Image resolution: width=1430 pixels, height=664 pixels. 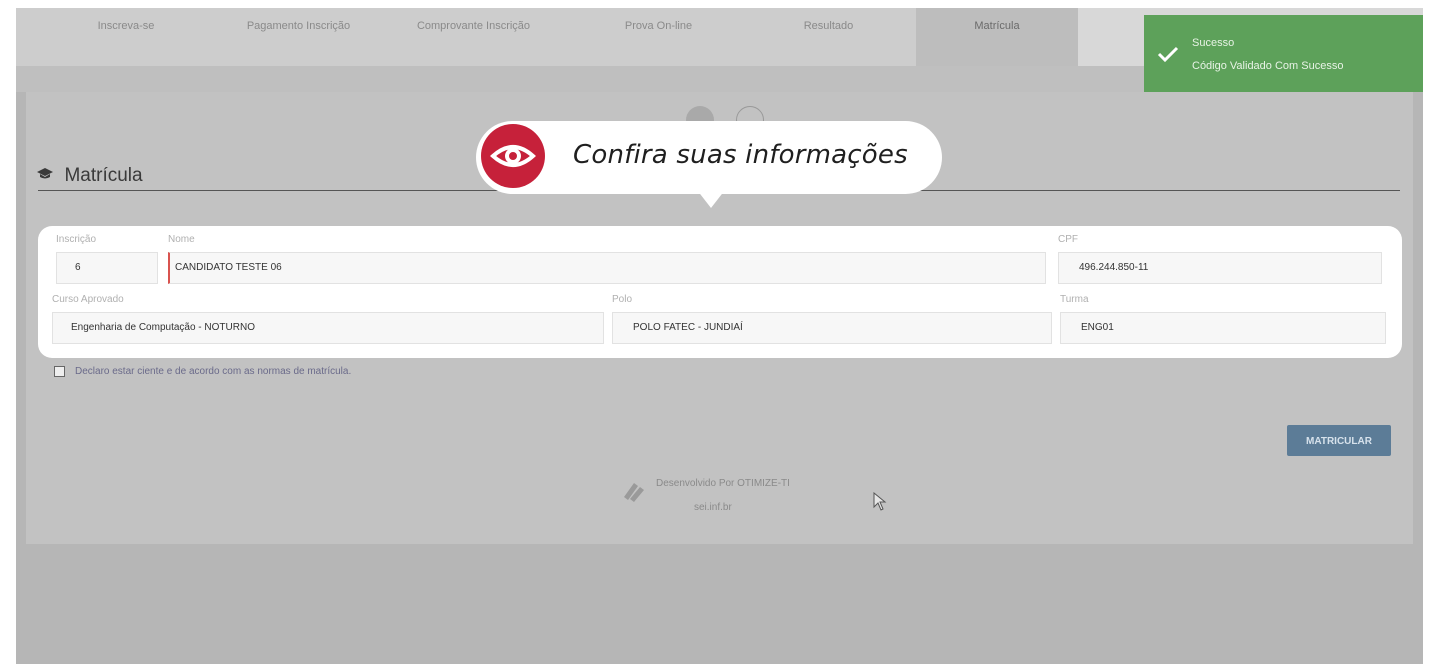 What do you see at coordinates (832, 328) in the screenshot?
I see `polo-field: POLO FATEC - JUNDIAÍ` at bounding box center [832, 328].